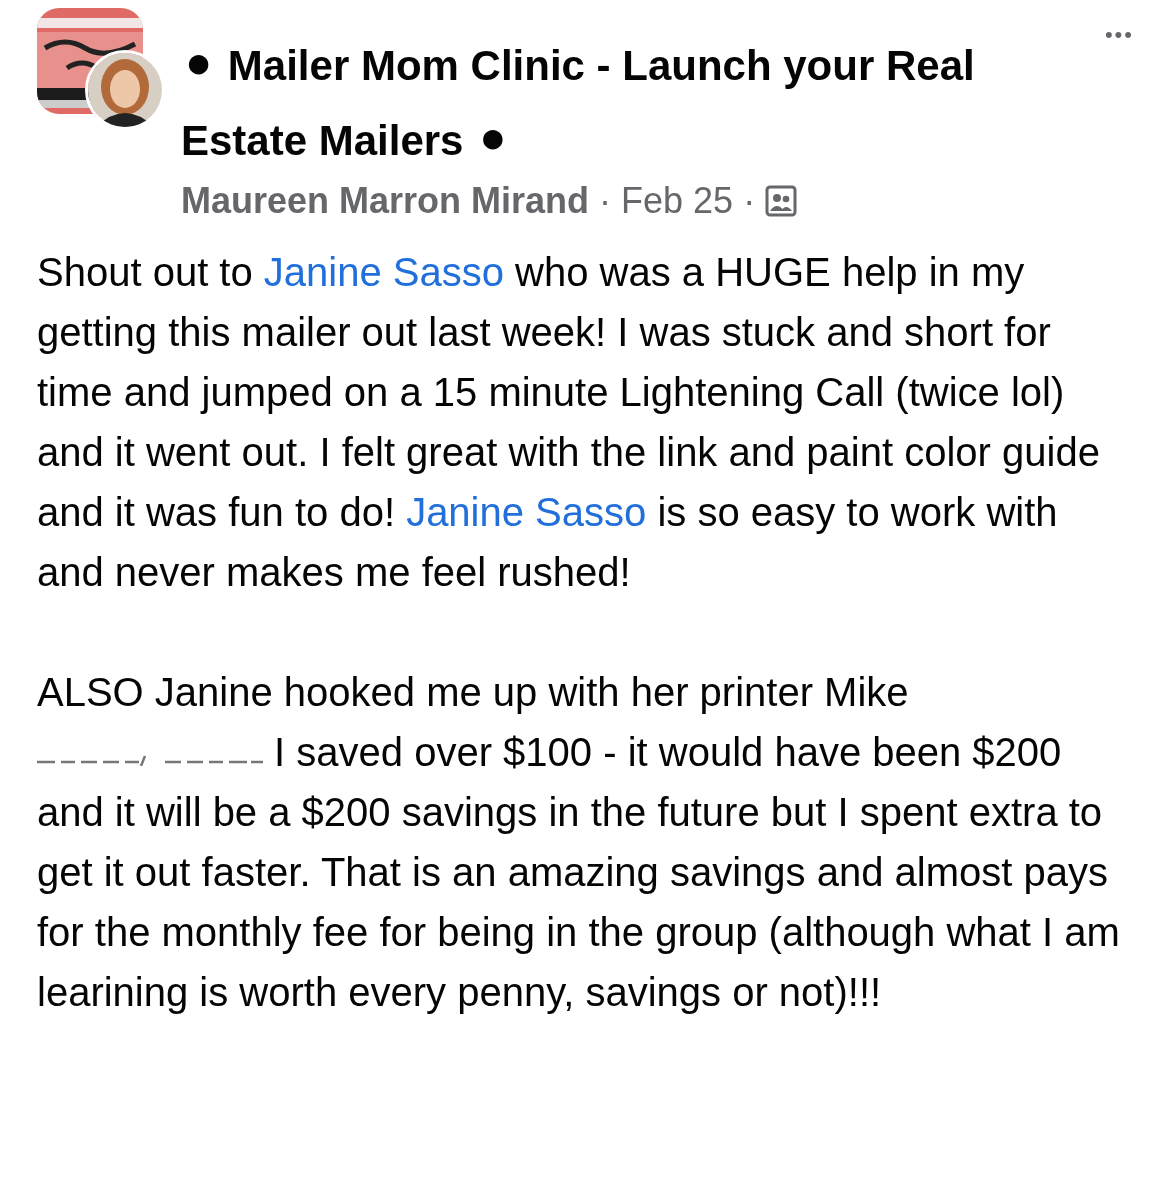 The width and height of the screenshot is (1170, 1196). Describe the element at coordinates (781, 201) in the screenshot. I see `group-icon` at that location.